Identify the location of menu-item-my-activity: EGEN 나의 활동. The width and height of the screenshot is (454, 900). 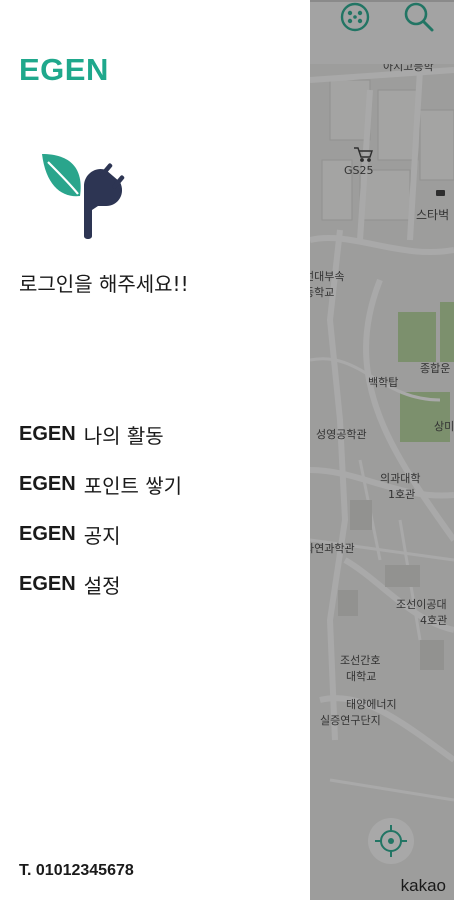
(100, 434).